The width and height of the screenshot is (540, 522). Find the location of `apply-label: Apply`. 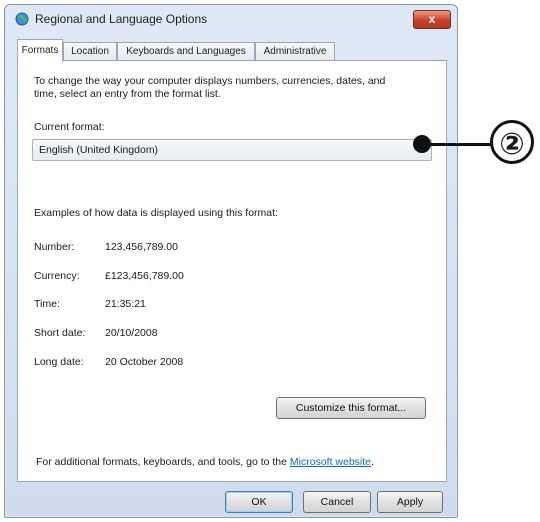

apply-label: Apply is located at coordinates (410, 502).